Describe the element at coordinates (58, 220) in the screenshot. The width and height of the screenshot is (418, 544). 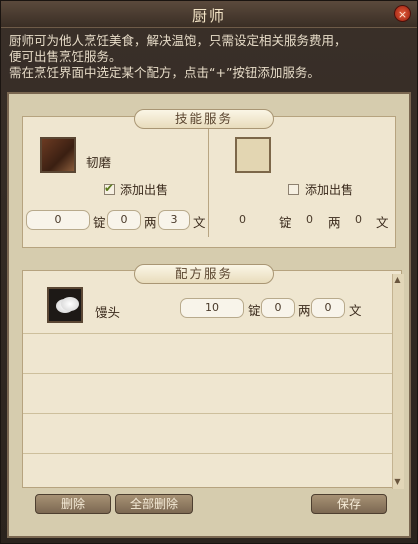
I see `price-ding-input-left: 0` at that location.